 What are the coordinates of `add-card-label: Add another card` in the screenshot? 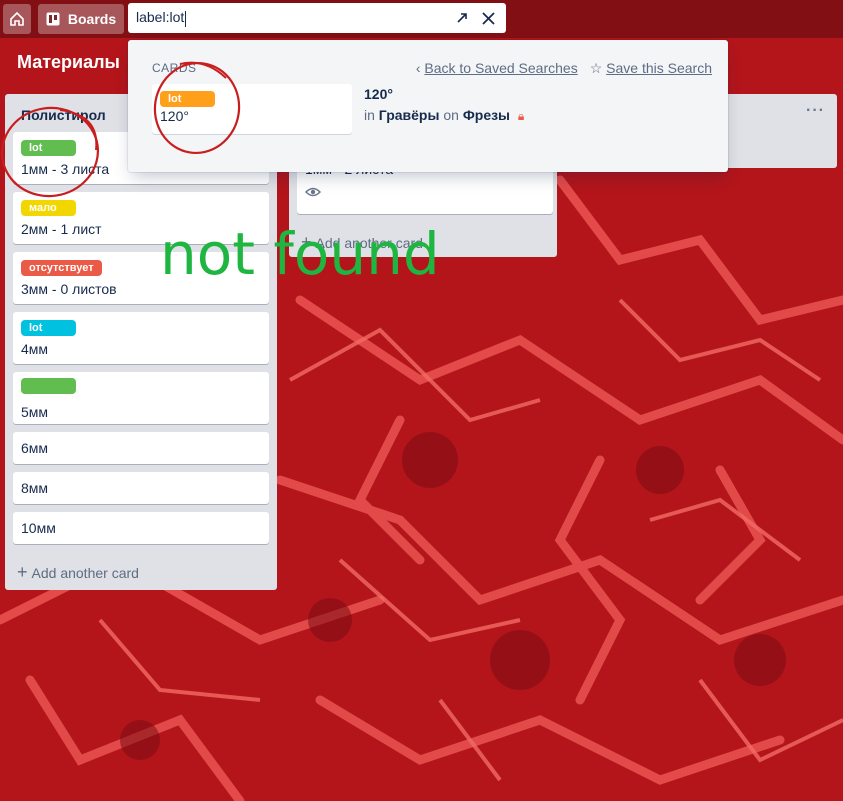 It's located at (85, 573).